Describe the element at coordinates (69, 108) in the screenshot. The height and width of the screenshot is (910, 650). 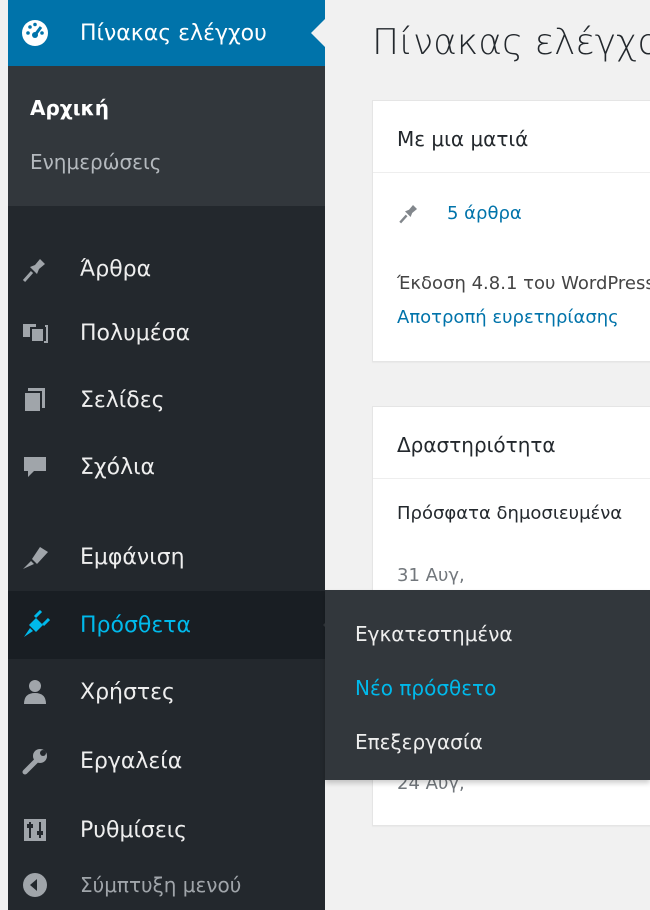
I see `submenu-item-home: Αρχική` at that location.